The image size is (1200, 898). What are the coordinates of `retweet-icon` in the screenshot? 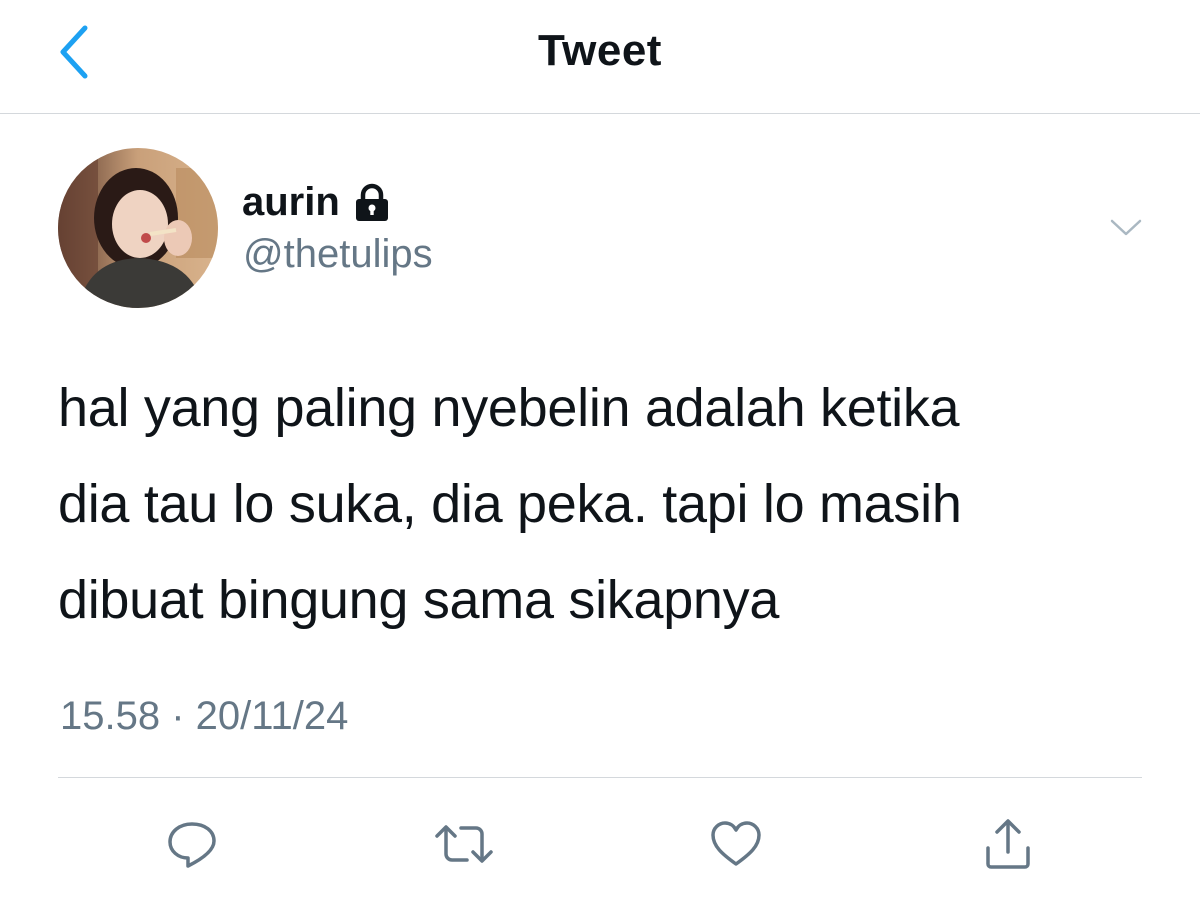 It's located at (464, 844).